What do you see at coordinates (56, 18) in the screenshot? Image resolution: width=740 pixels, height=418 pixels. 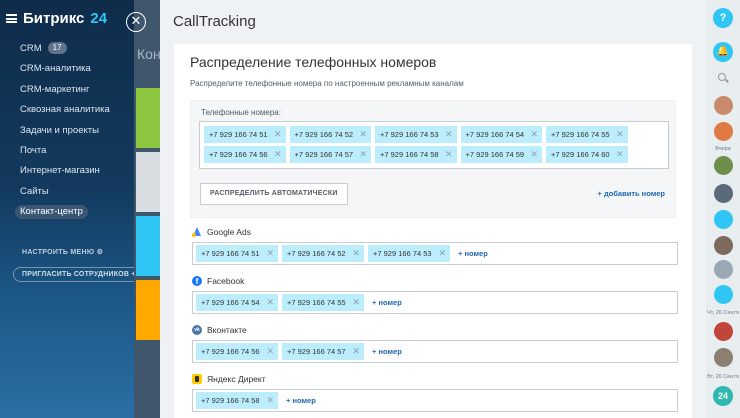 I see `brand-logo: Битрикс 24` at bounding box center [56, 18].